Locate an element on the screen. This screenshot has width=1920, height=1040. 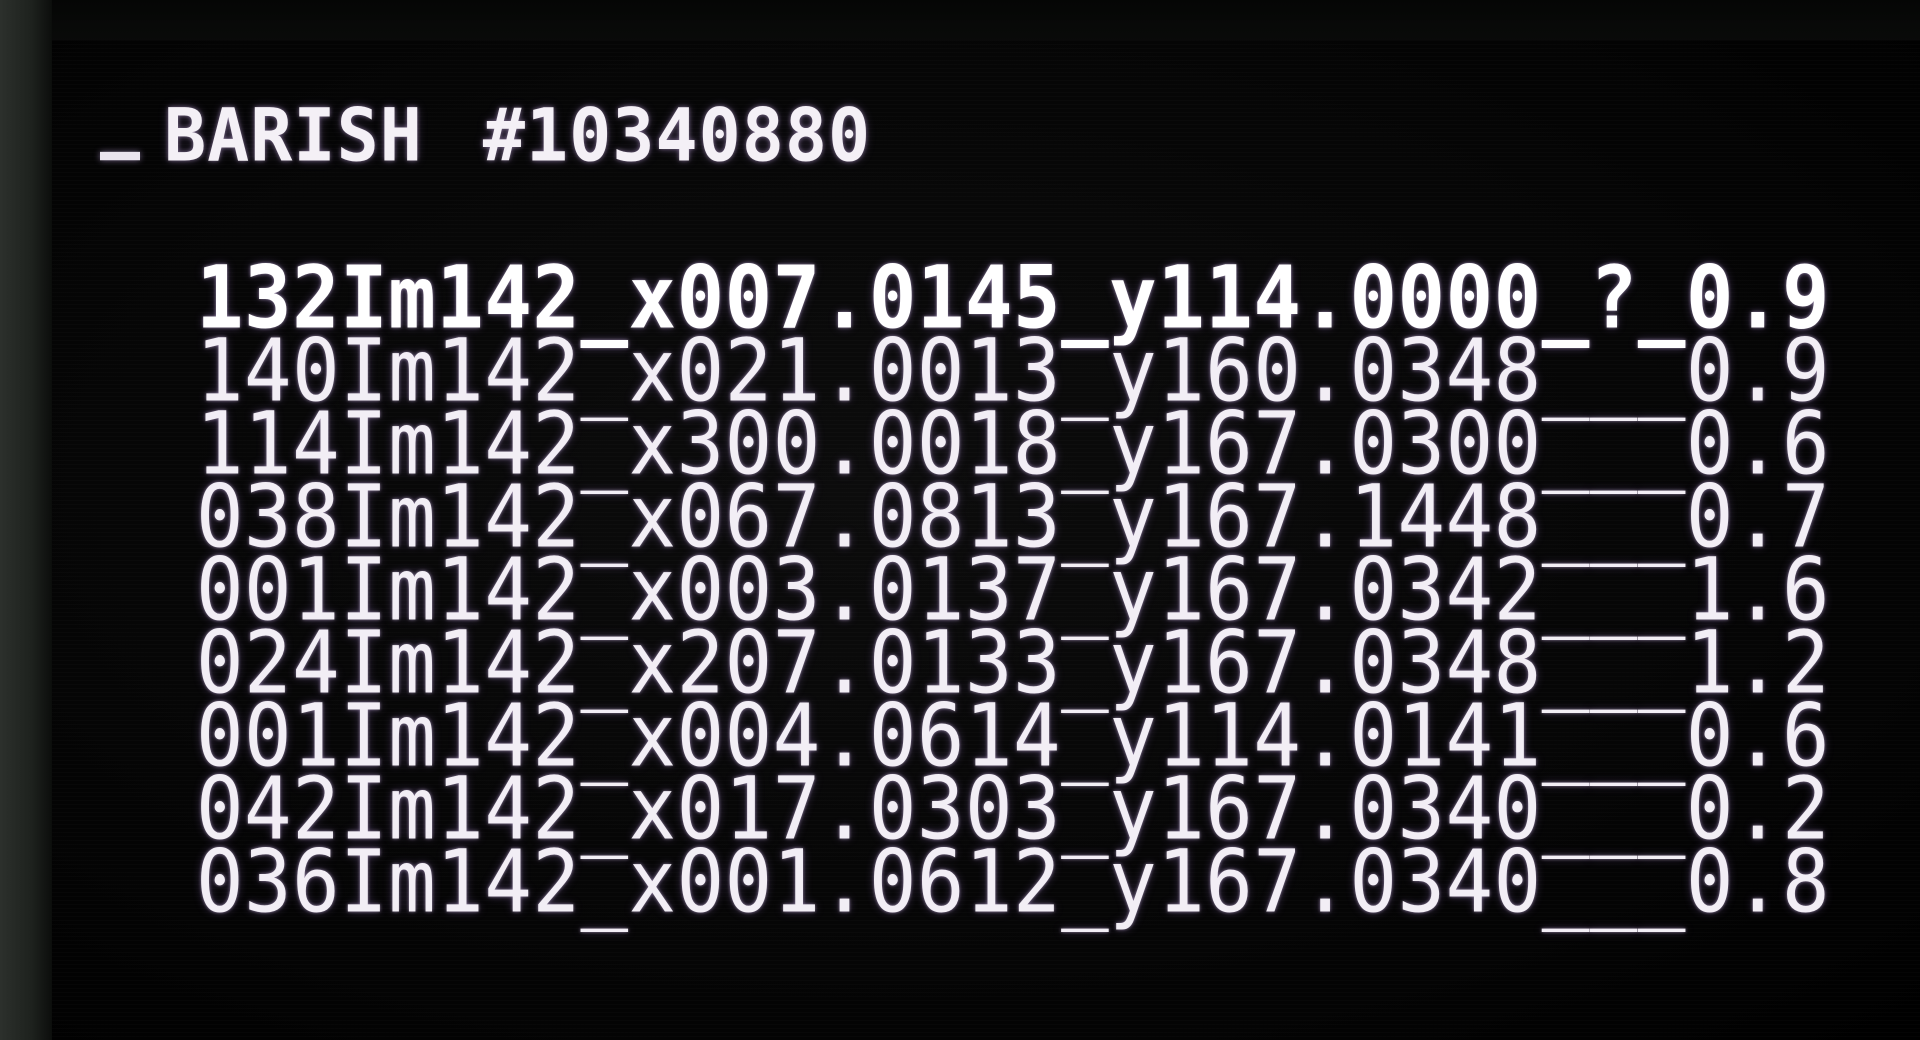
monitor-bezel-left is located at coordinates (26, 520).